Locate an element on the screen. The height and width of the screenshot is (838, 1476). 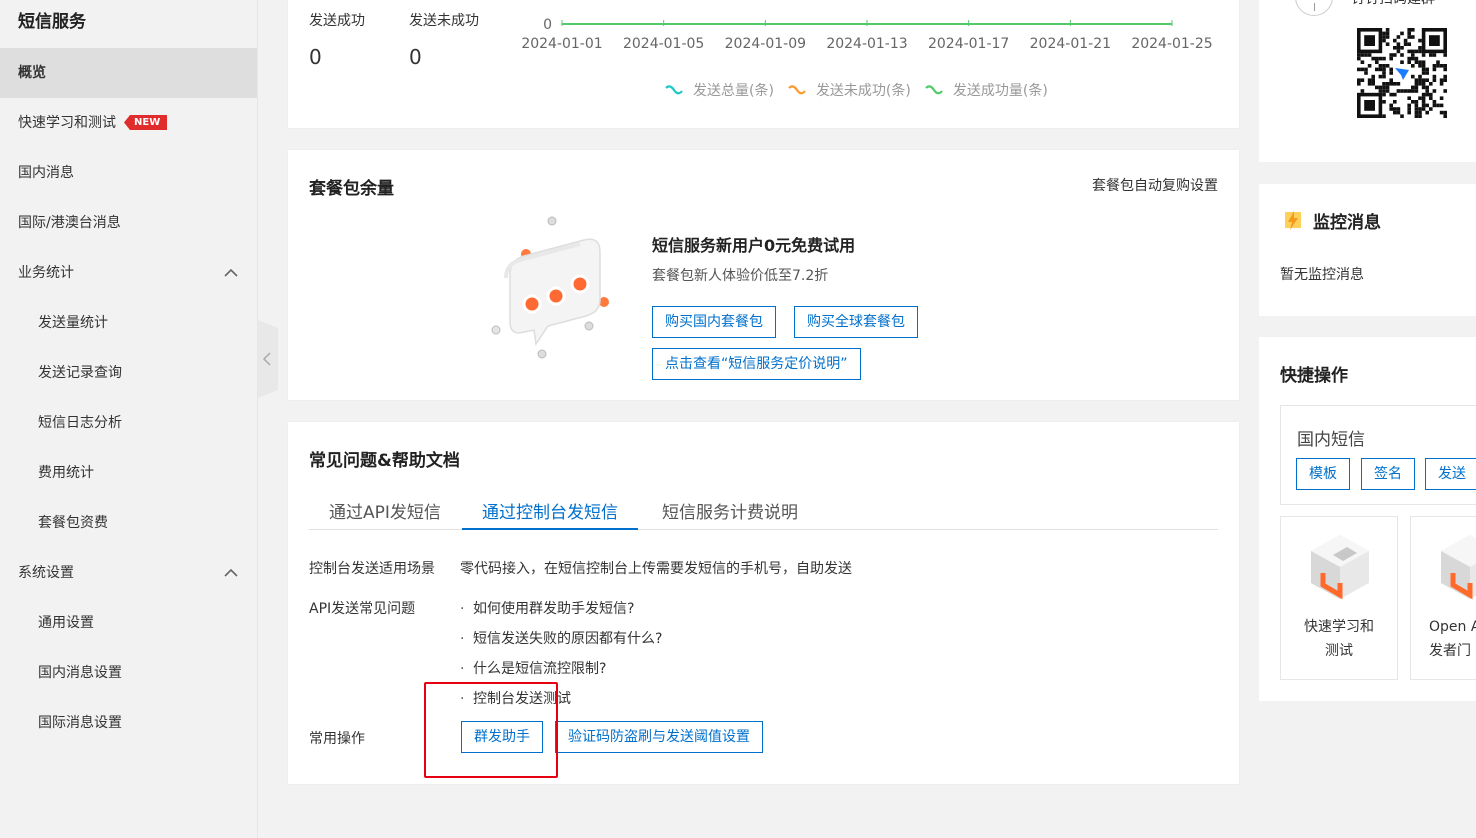
qr-code-icon is located at coordinates (1402, 73).